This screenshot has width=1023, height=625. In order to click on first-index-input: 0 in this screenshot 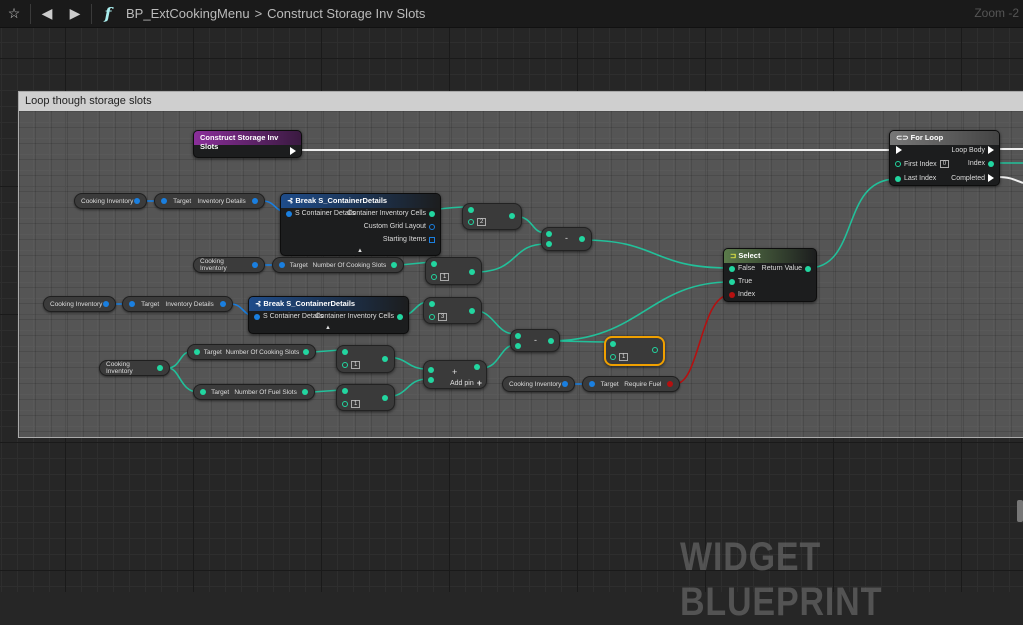, I will do `click(944, 164)`.